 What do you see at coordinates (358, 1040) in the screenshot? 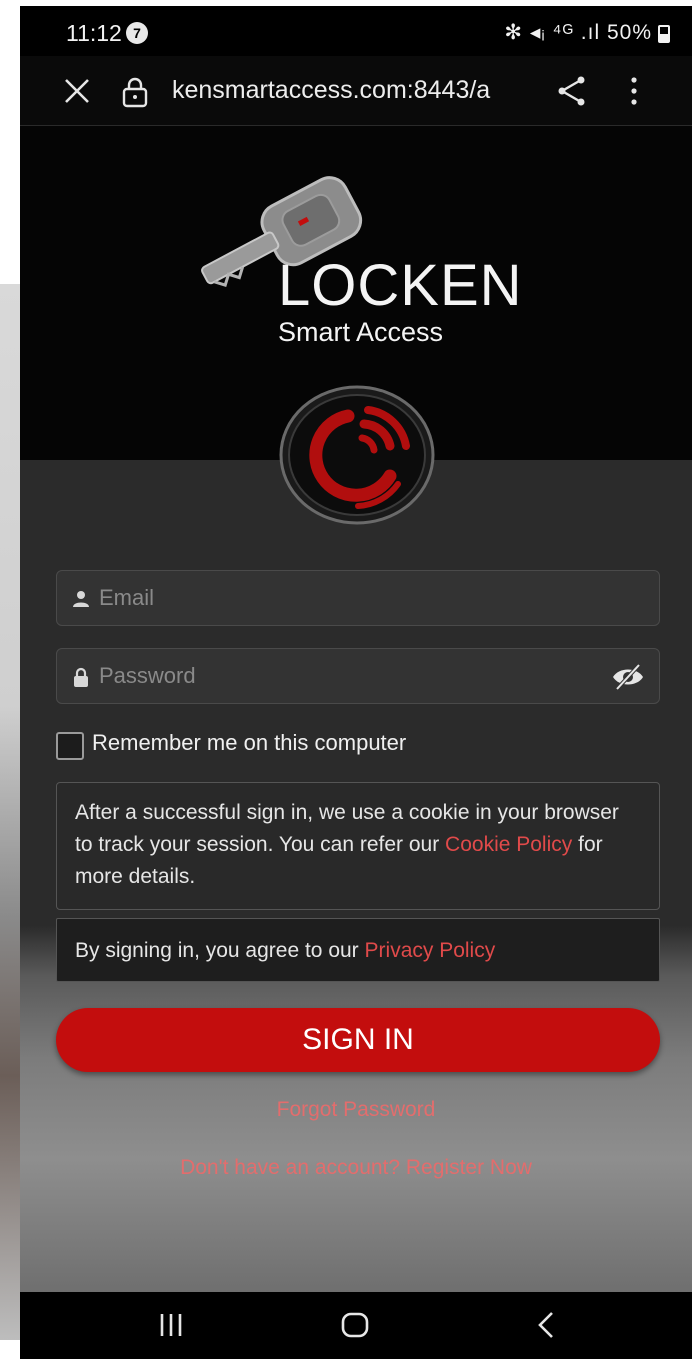
I see `sign-in-button: SIGN IN` at bounding box center [358, 1040].